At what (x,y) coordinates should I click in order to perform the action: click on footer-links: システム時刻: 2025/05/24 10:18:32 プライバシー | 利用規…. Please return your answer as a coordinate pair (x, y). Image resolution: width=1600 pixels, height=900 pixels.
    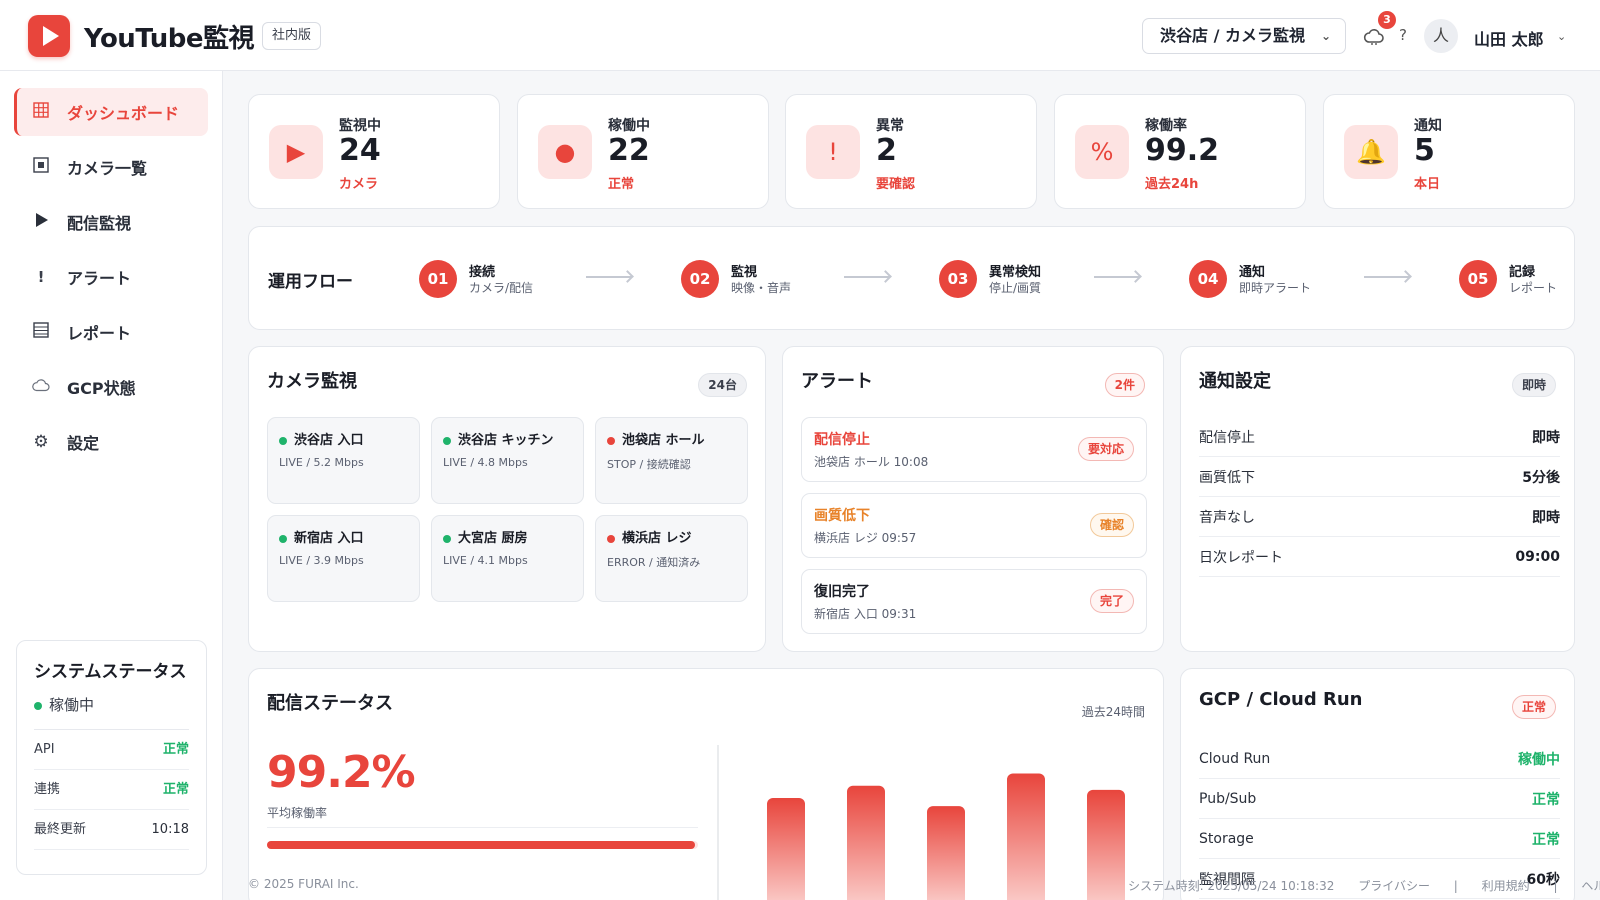
    Looking at the image, I should click on (1364, 885).